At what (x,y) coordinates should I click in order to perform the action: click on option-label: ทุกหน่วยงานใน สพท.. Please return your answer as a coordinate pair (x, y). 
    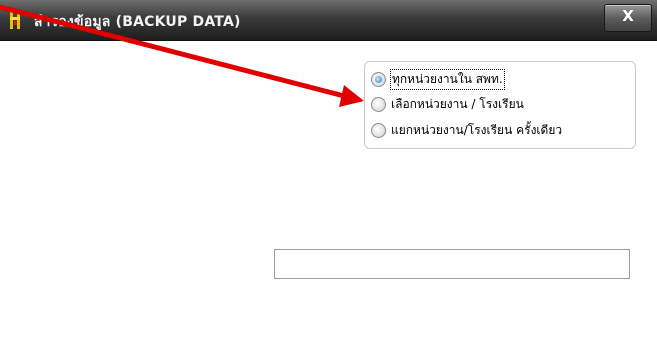
    Looking at the image, I should click on (447, 79).